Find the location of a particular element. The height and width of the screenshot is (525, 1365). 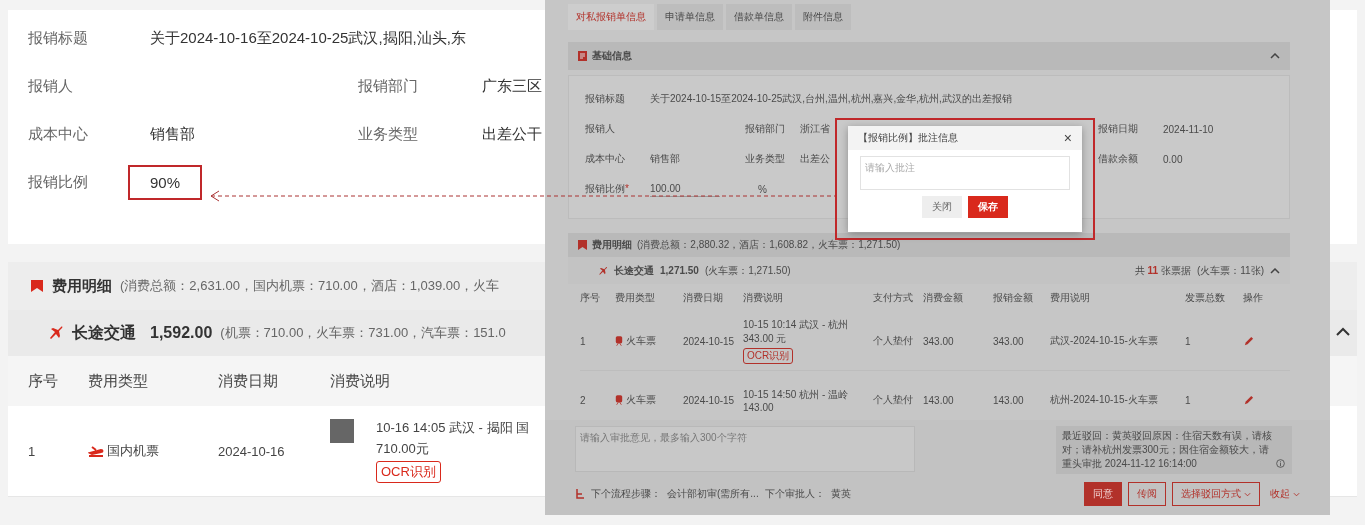

circulate-button: 传阅 is located at coordinates (1147, 494).